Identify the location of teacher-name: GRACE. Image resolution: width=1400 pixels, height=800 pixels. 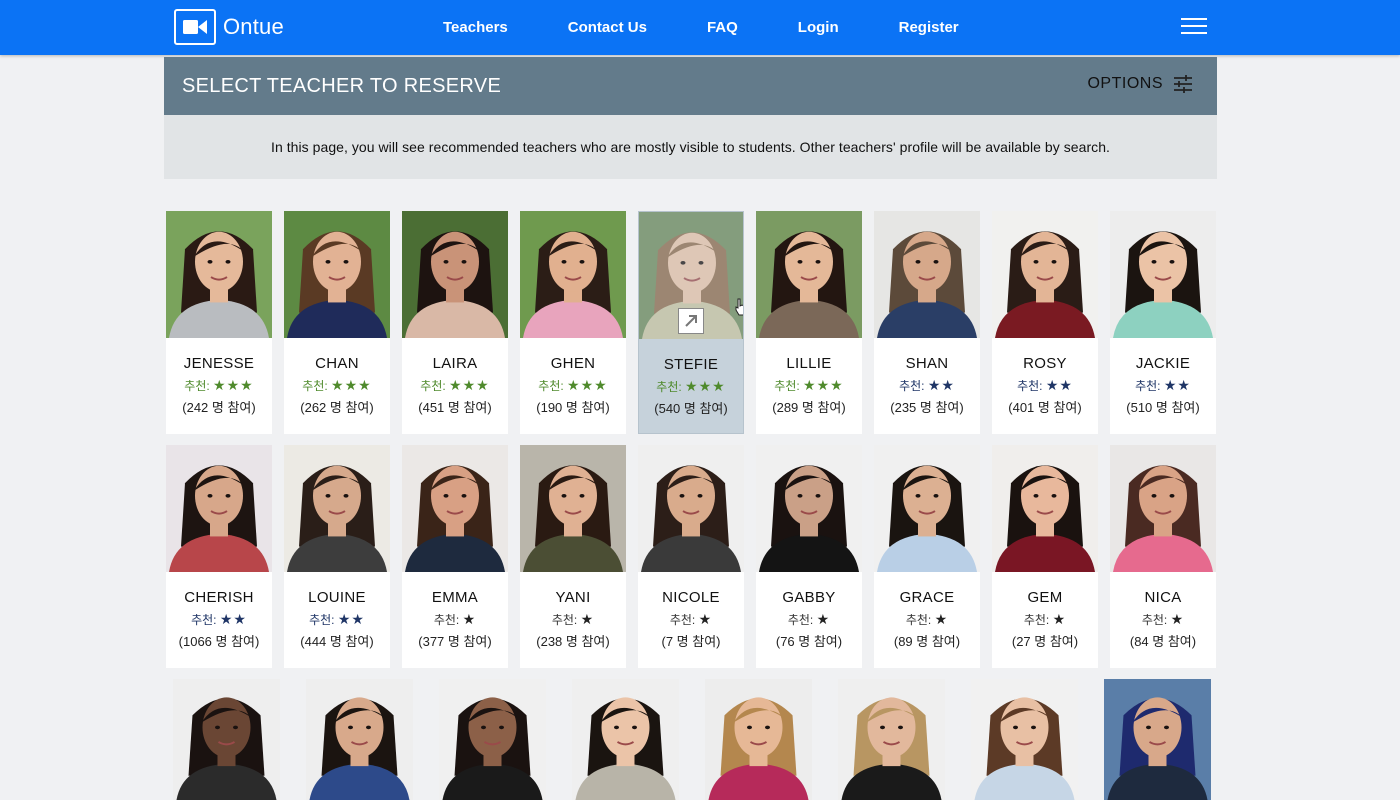
(927, 597).